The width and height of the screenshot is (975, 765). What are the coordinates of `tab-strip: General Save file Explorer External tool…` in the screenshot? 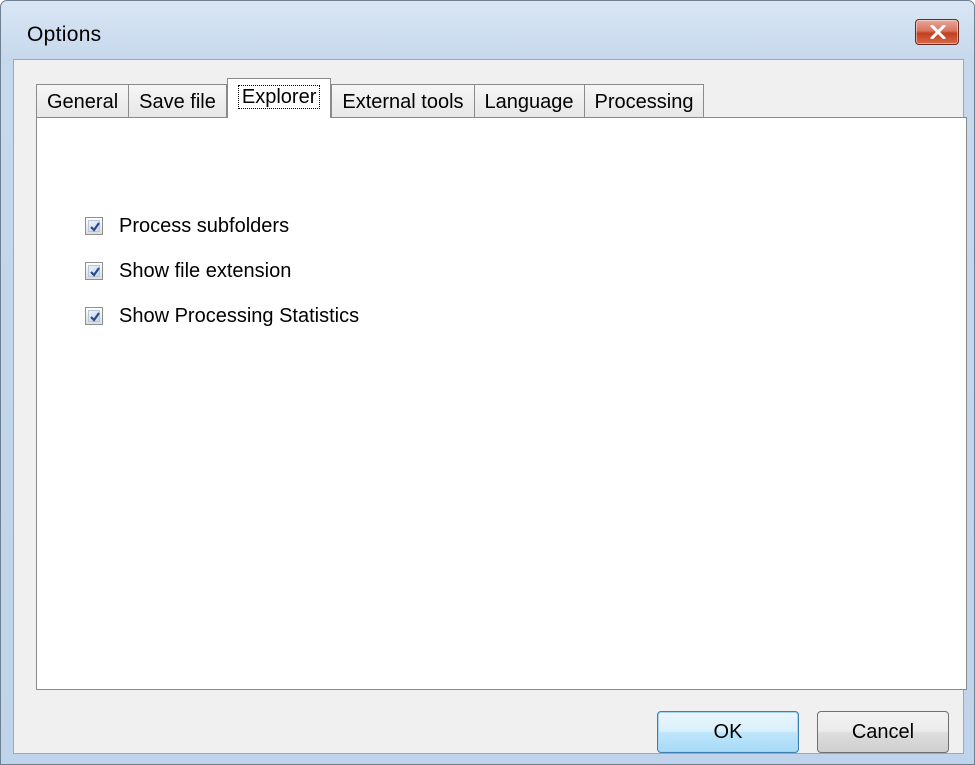 It's located at (370, 98).